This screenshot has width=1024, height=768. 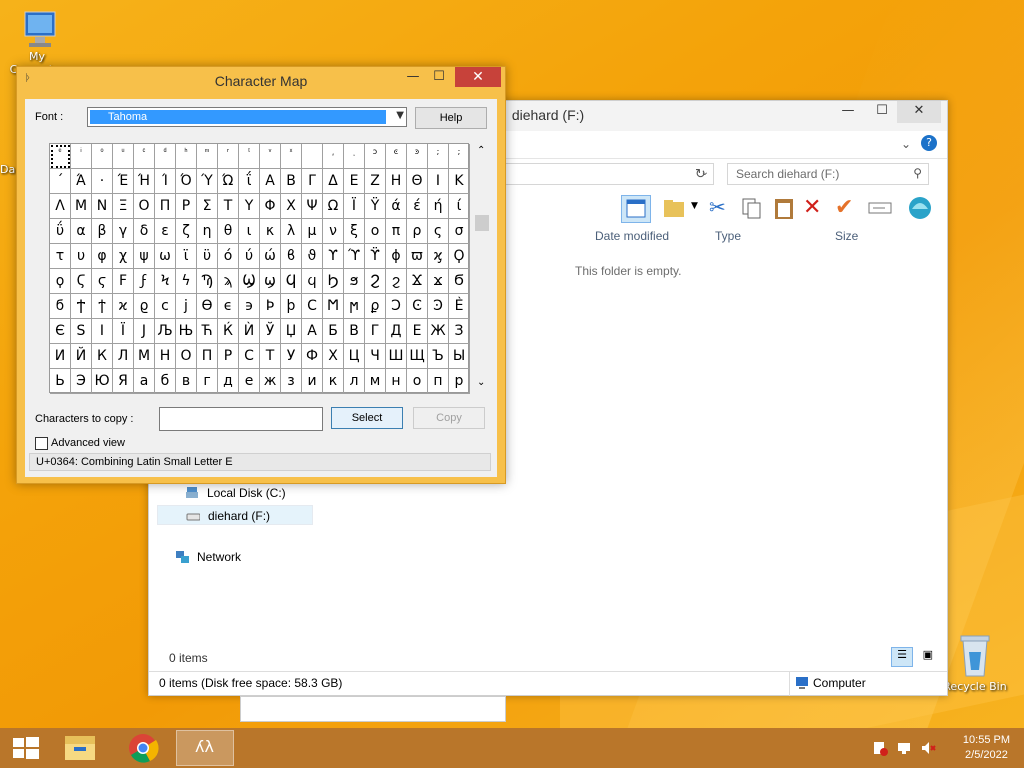 What do you see at coordinates (375, 281) in the screenshot?
I see `character-cell: Ϩ` at bounding box center [375, 281].